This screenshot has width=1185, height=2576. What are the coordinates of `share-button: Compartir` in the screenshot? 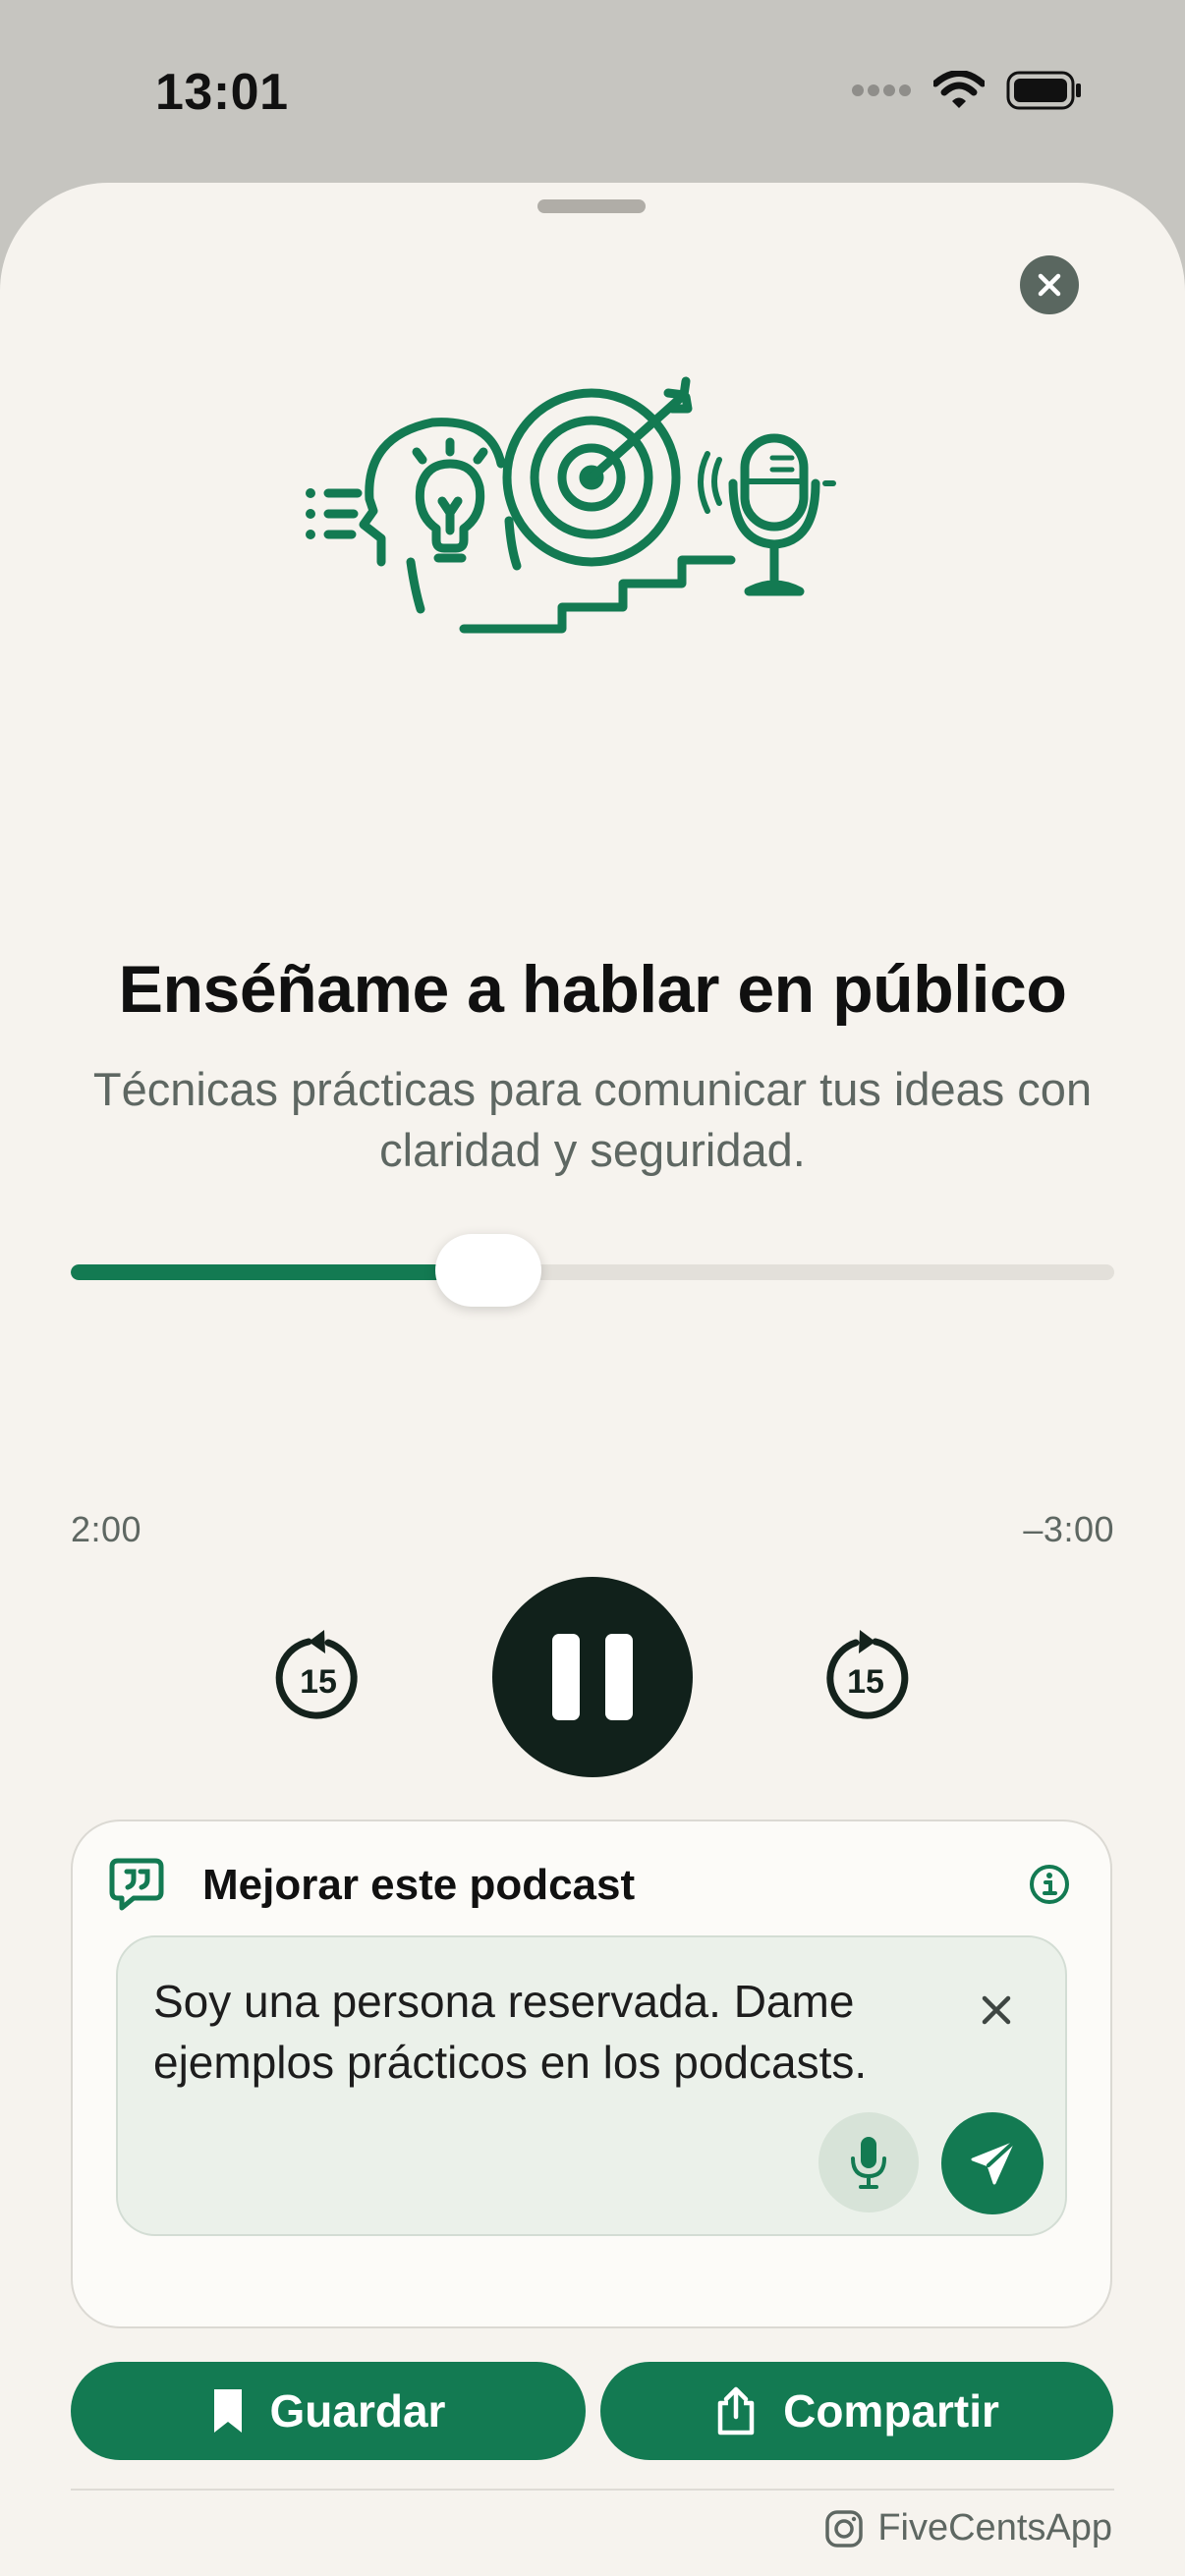 It's located at (857, 2411).